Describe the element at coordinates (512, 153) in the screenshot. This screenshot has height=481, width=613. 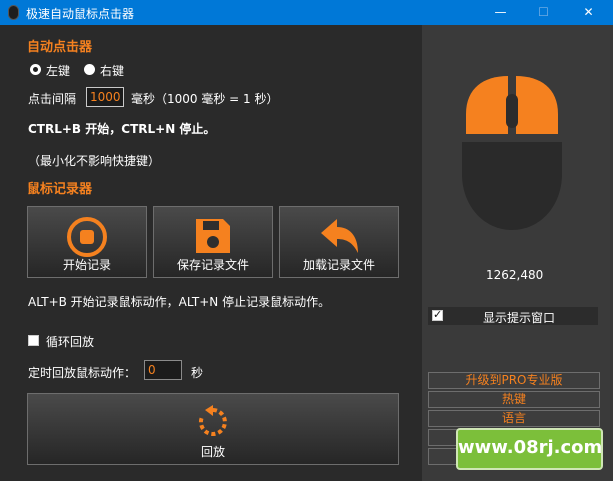
I see `mouse-illustration-icon` at that location.